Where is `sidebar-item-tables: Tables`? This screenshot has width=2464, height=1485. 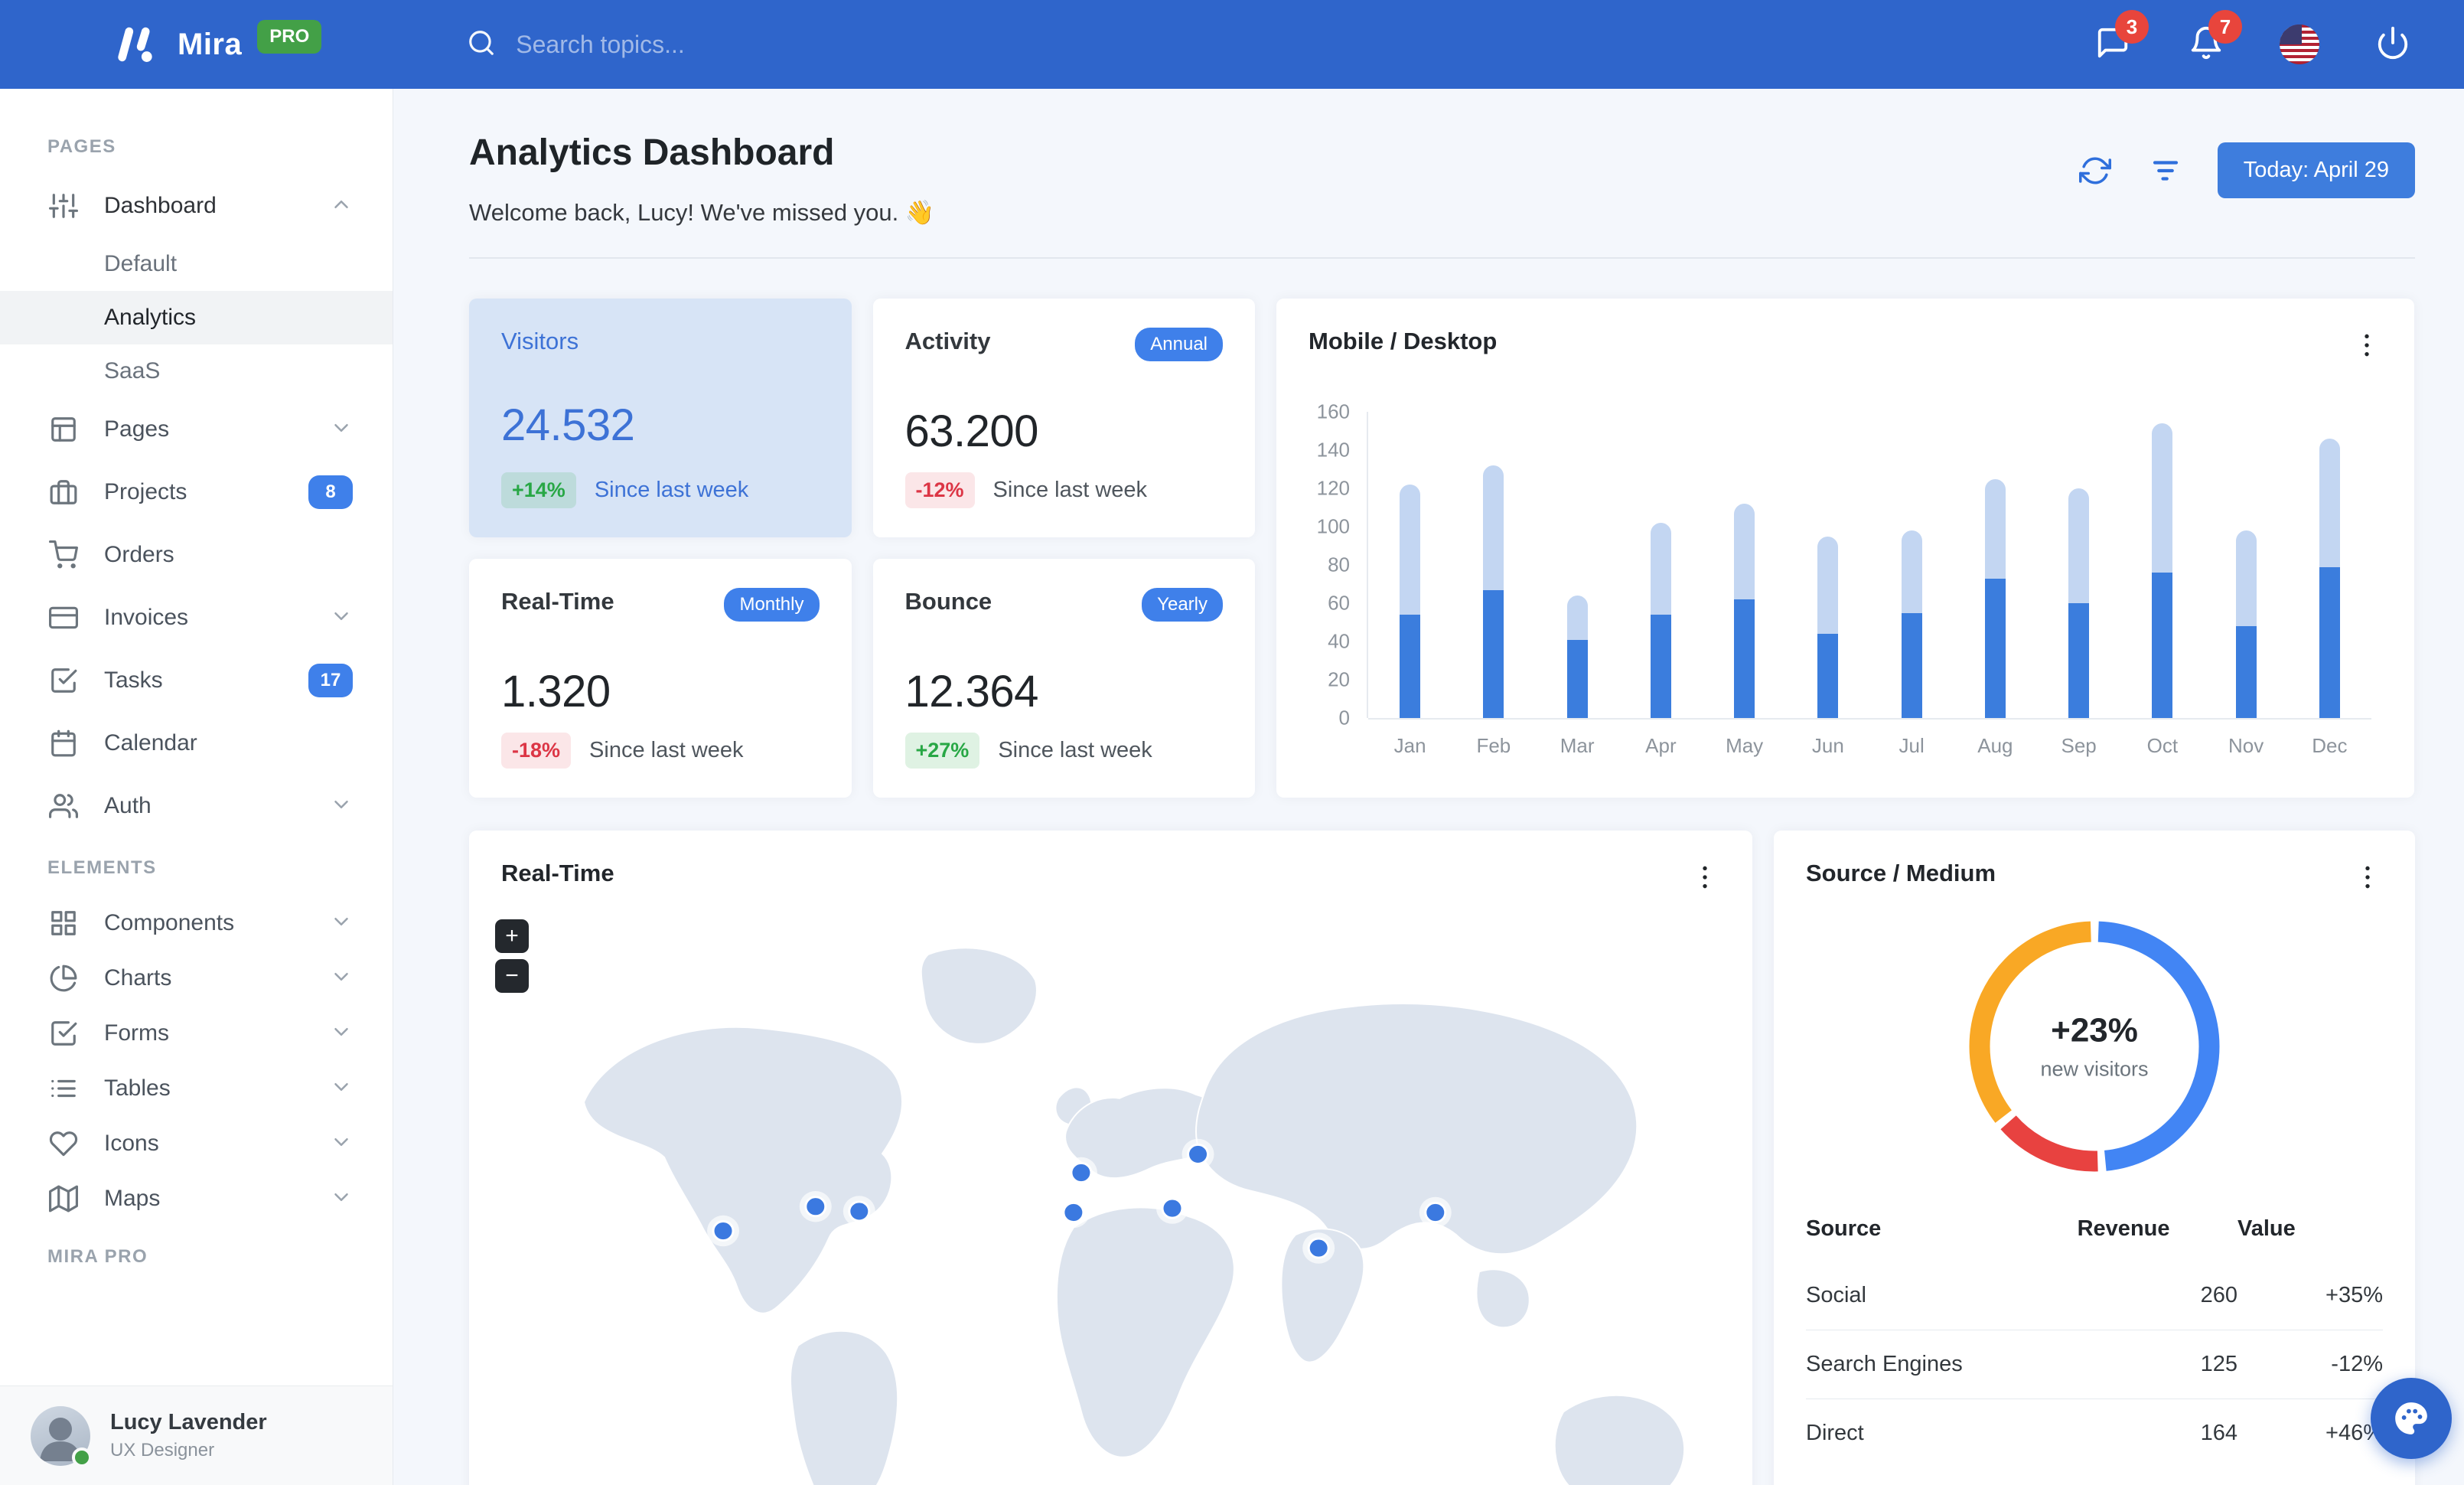 sidebar-item-tables: Tables is located at coordinates (197, 1088).